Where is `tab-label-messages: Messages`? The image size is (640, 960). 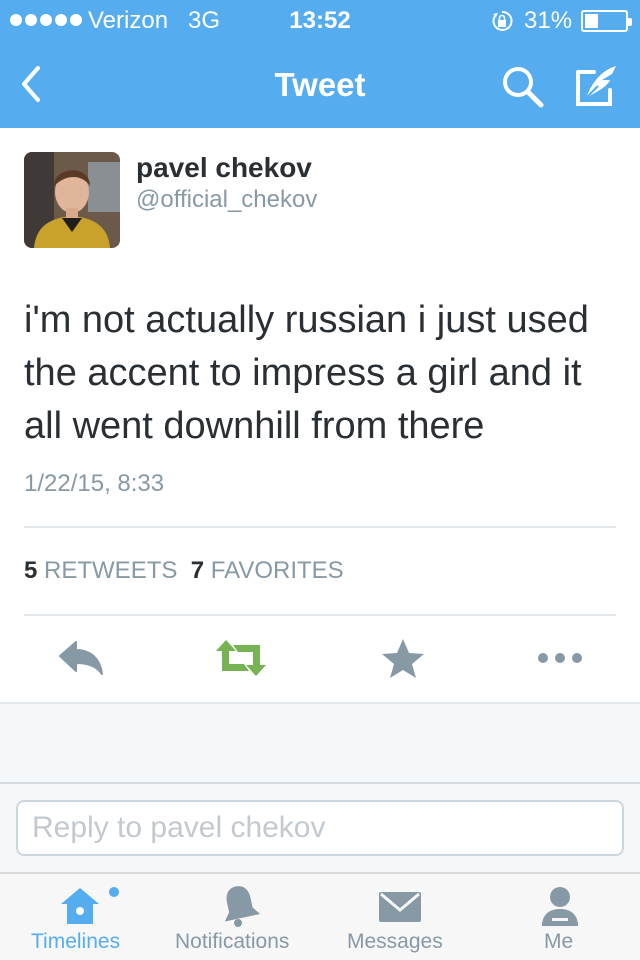
tab-label-messages: Messages is located at coordinates (395, 941).